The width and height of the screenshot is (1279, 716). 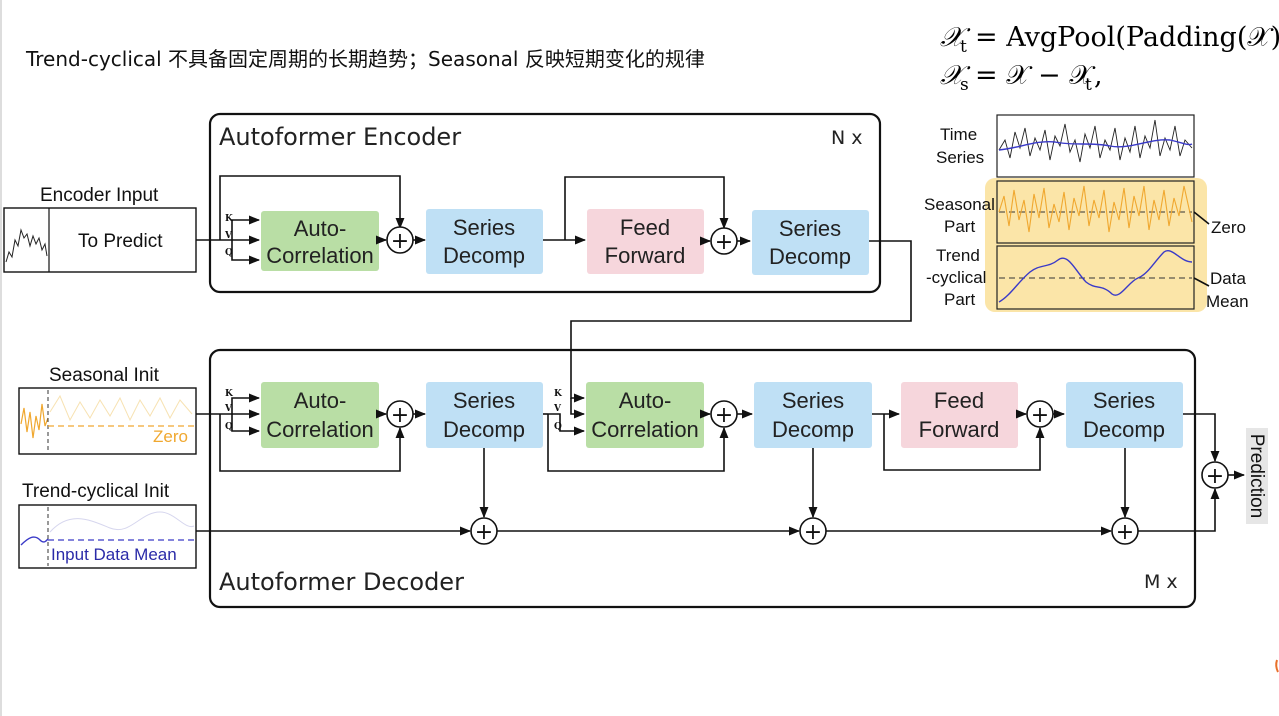 What do you see at coordinates (484, 255) in the screenshot?
I see `enc-decomp1-l2: Decomp` at bounding box center [484, 255].